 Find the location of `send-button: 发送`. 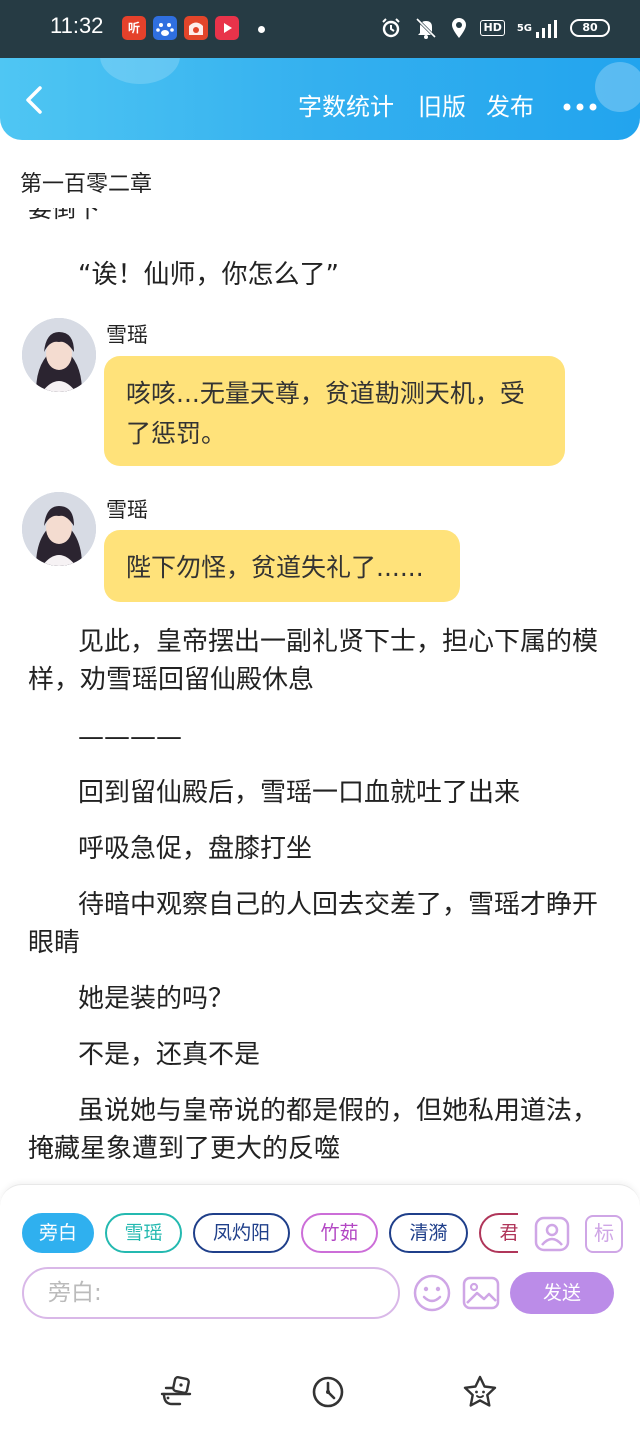

send-button: 发送 is located at coordinates (562, 1293).